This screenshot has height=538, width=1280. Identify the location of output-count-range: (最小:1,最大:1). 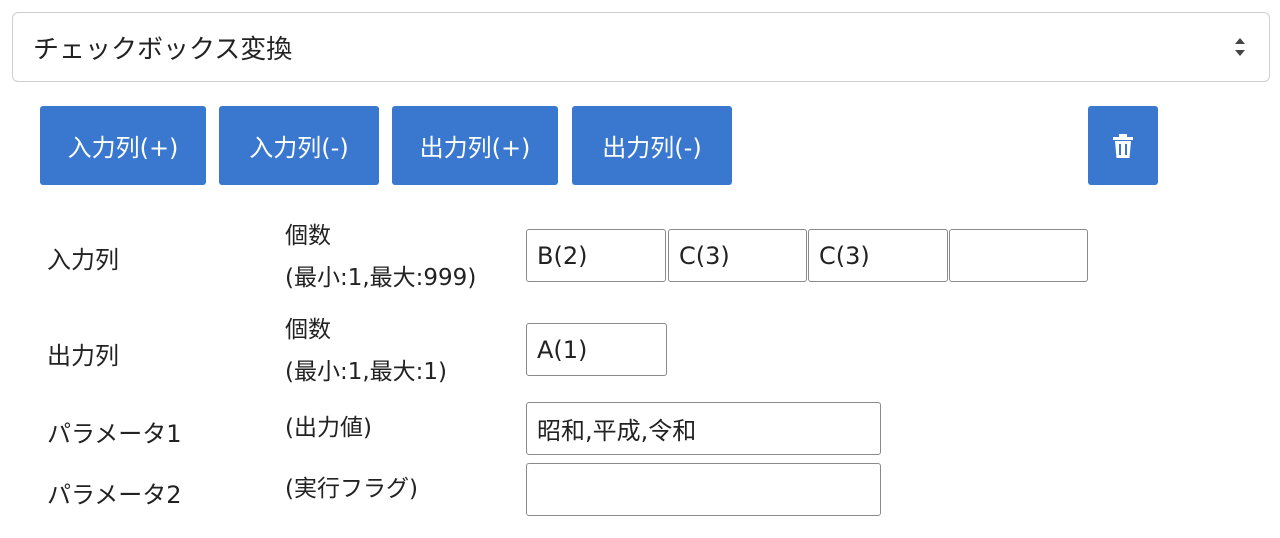
(366, 372).